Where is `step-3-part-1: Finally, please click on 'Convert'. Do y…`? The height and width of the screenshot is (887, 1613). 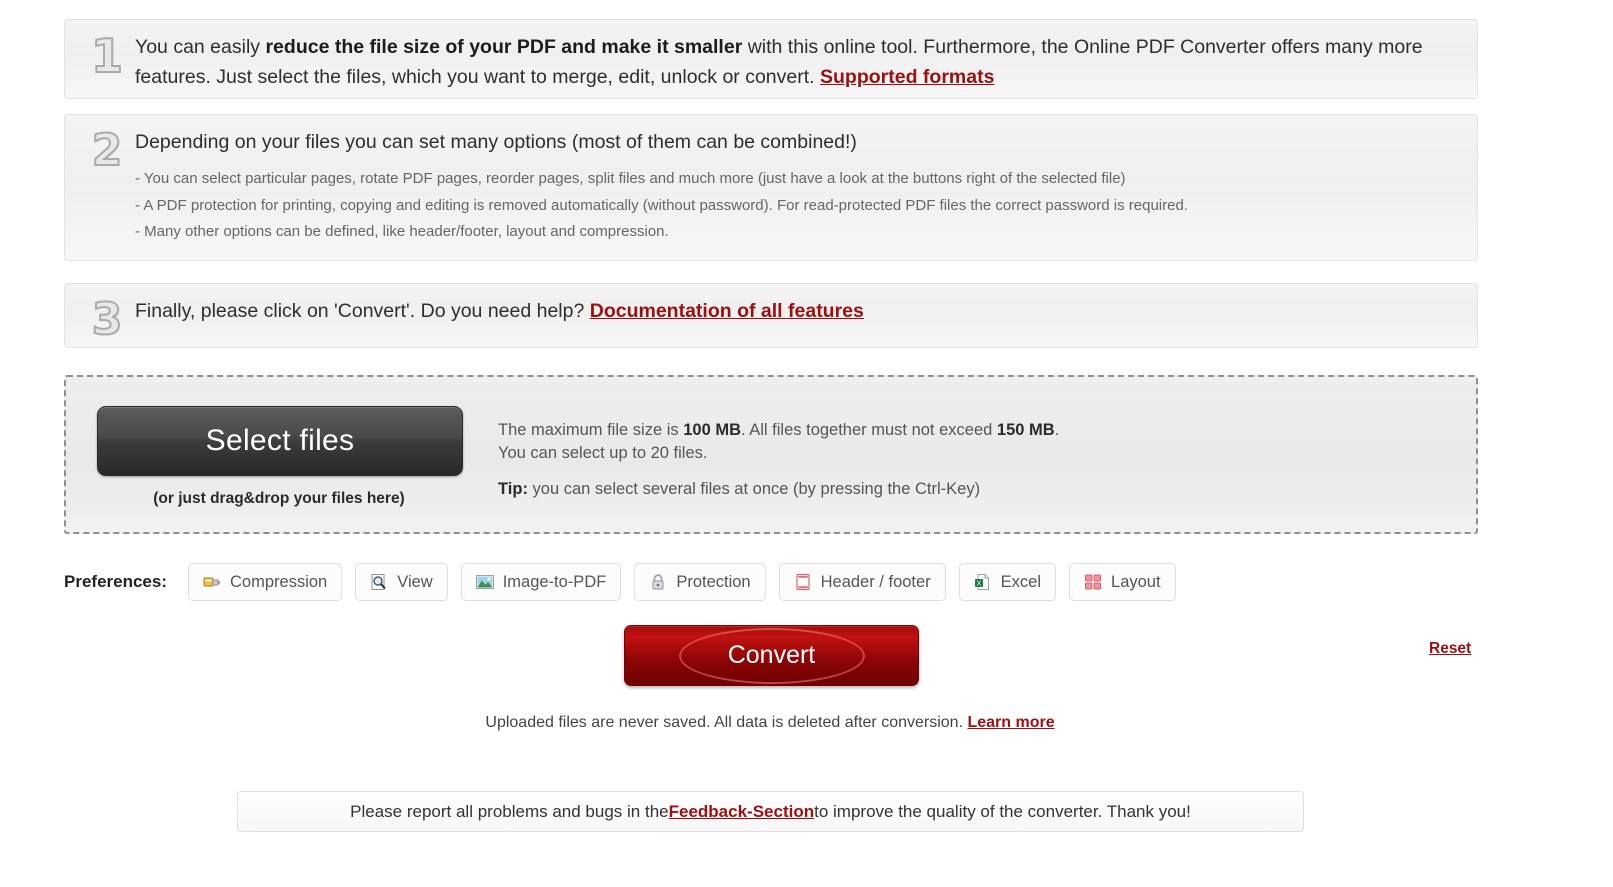 step-3-part-1: Finally, please click on 'Convert'. Do y… is located at coordinates (362, 311).